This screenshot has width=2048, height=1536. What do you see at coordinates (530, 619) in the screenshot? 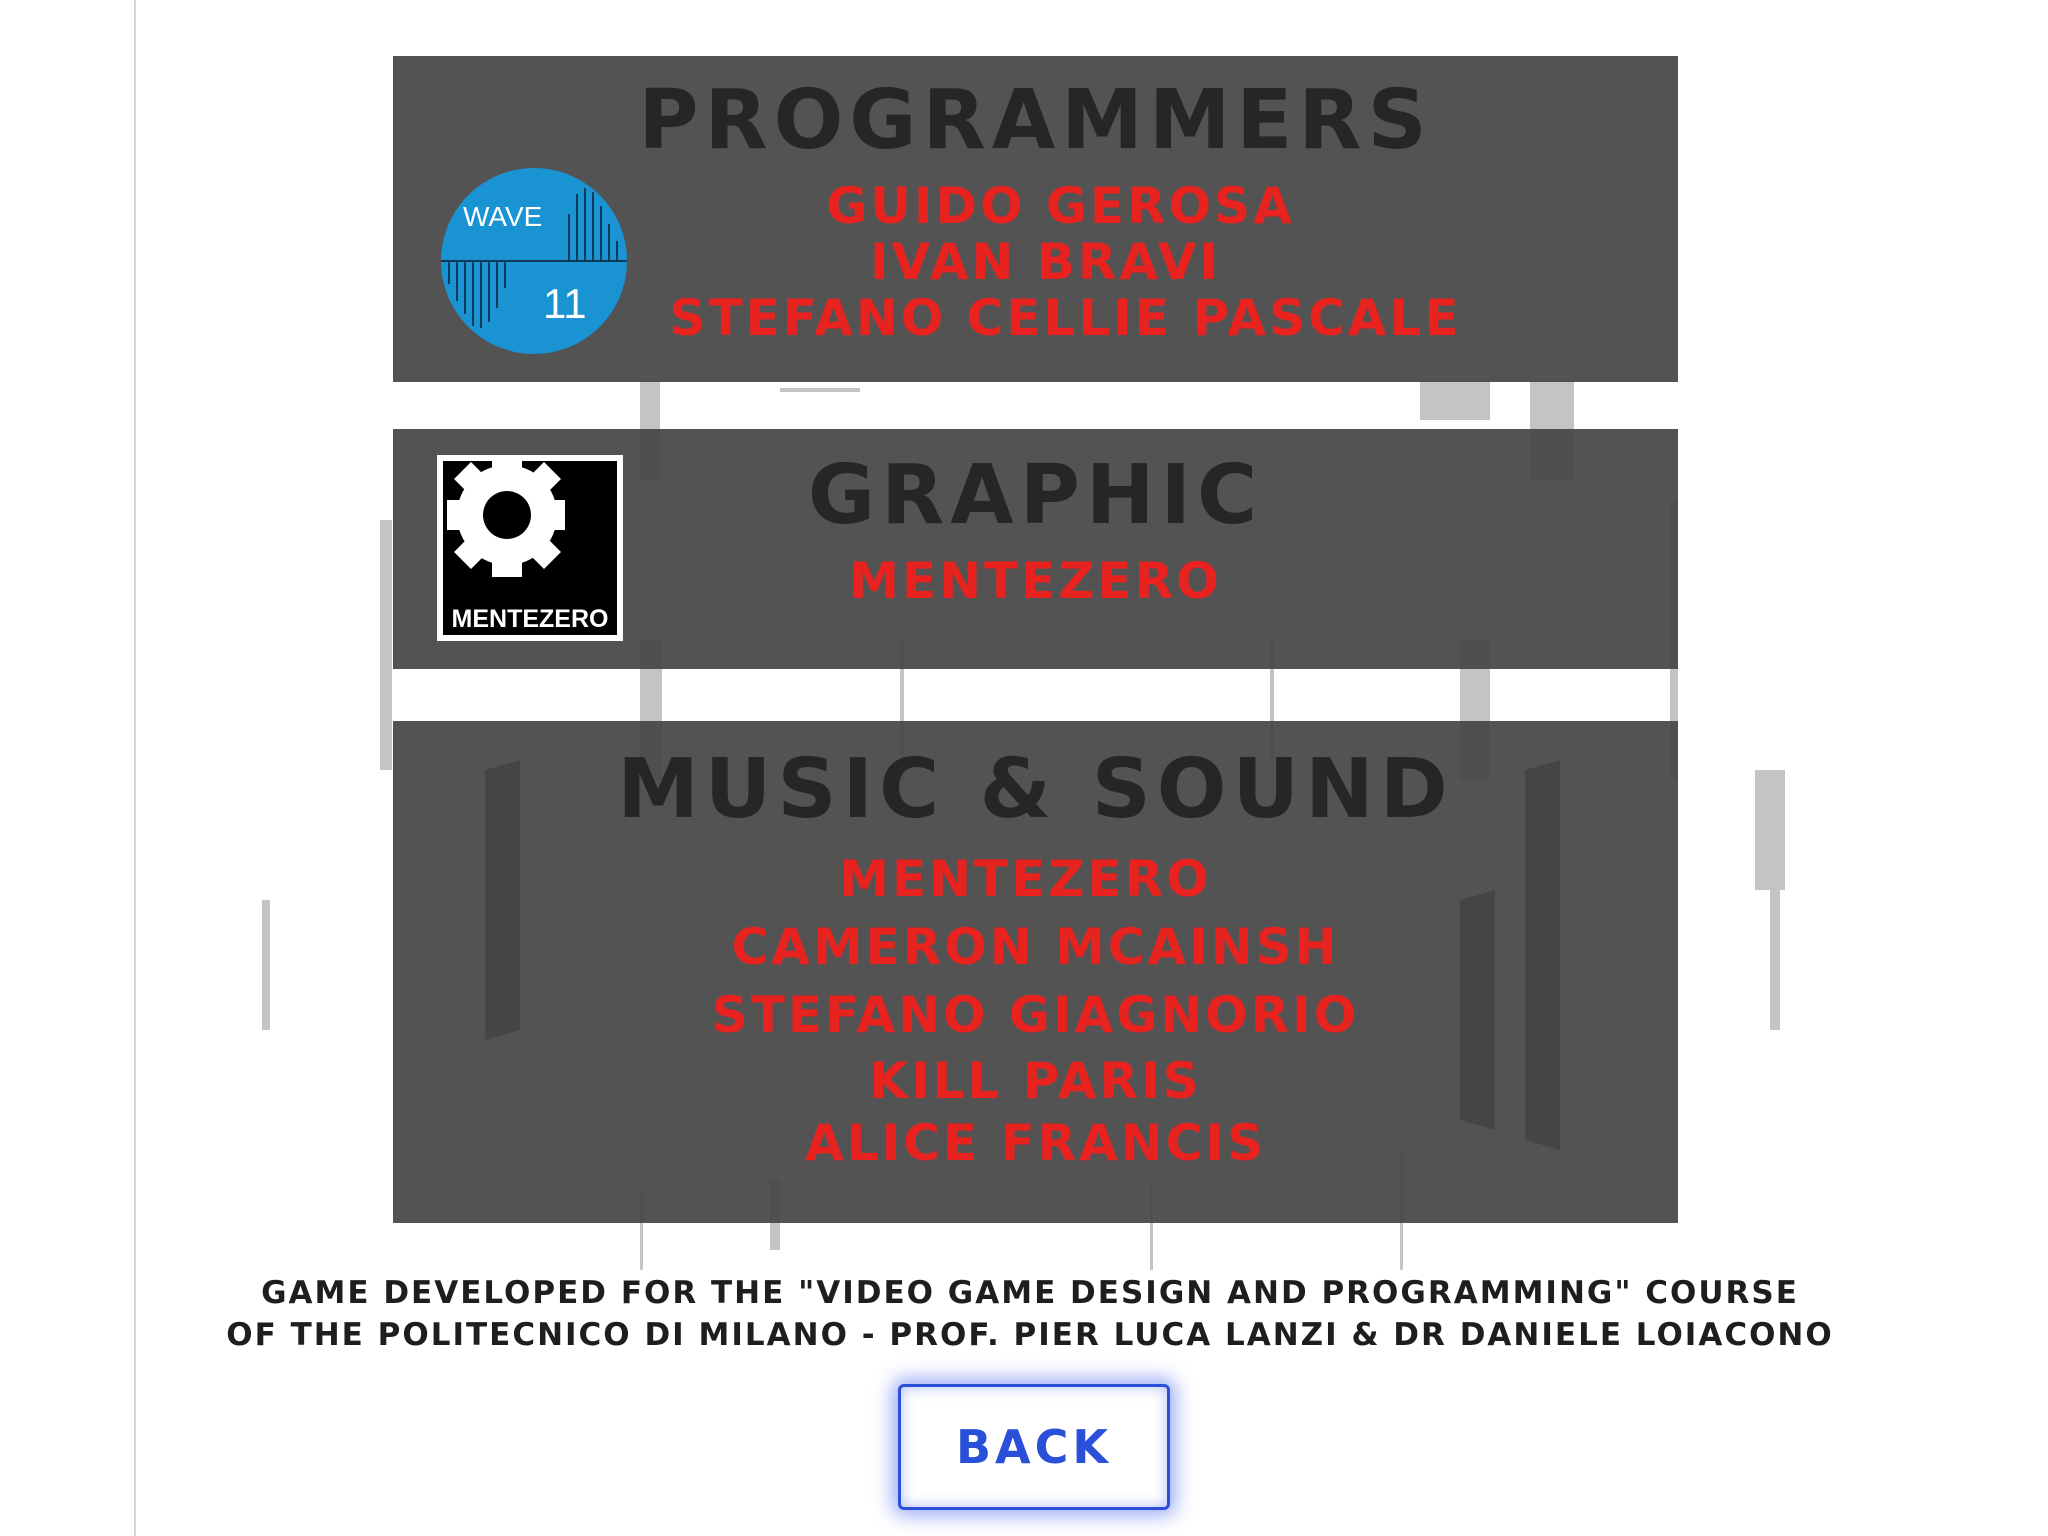
I see `mentezero-logo-text: MENTEZERO` at bounding box center [530, 619].